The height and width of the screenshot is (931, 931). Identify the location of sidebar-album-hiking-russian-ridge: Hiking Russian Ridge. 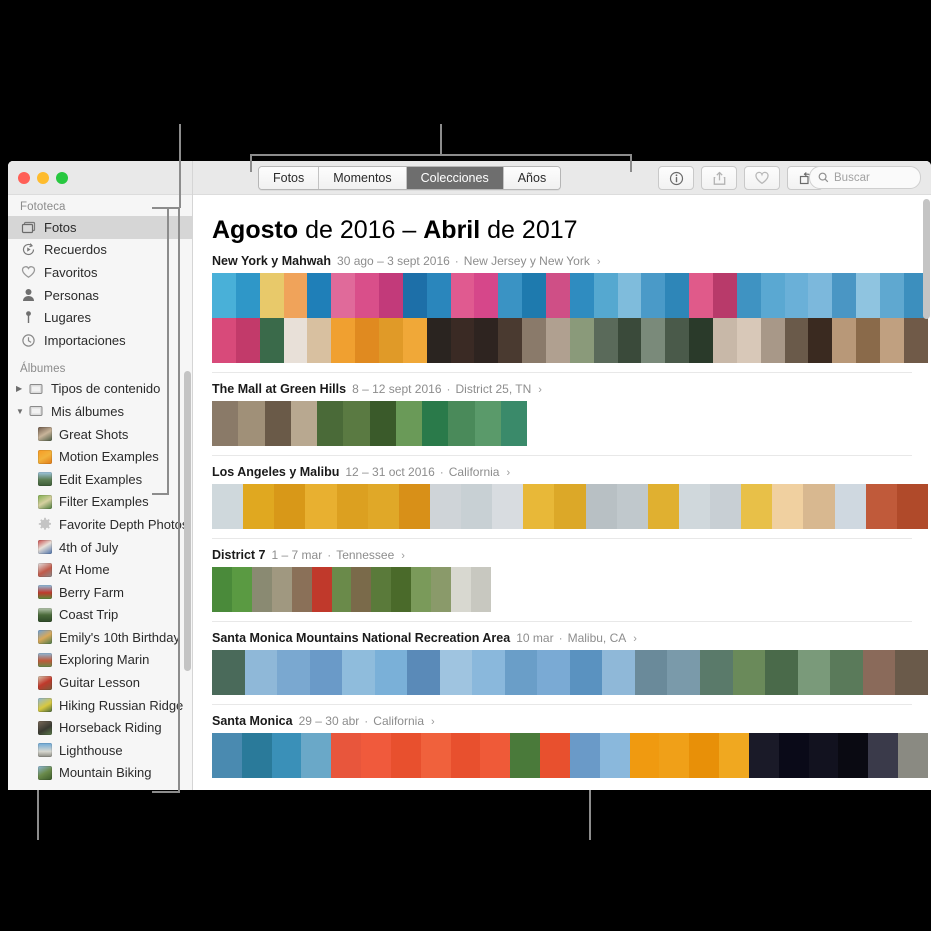
(100, 705).